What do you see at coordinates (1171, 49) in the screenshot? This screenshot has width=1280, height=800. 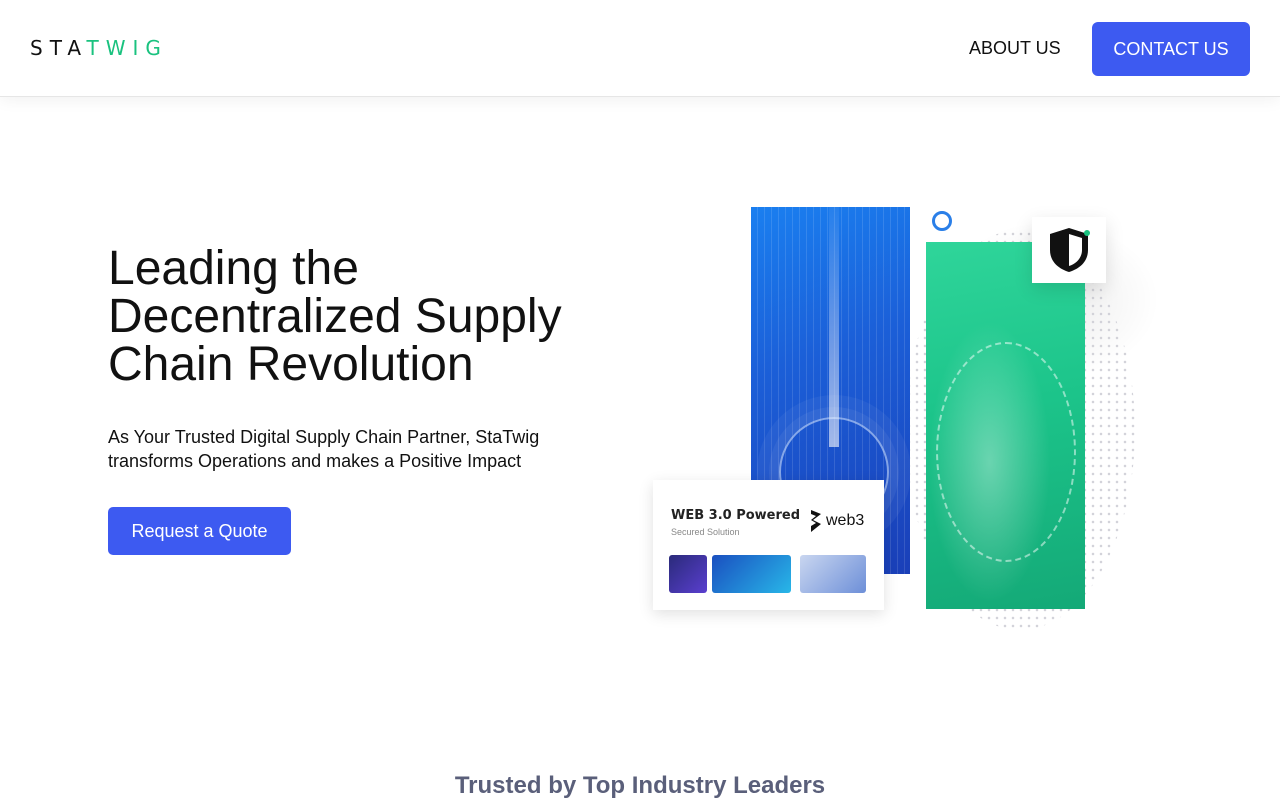 I see `contact-us-button: CONTACT US` at bounding box center [1171, 49].